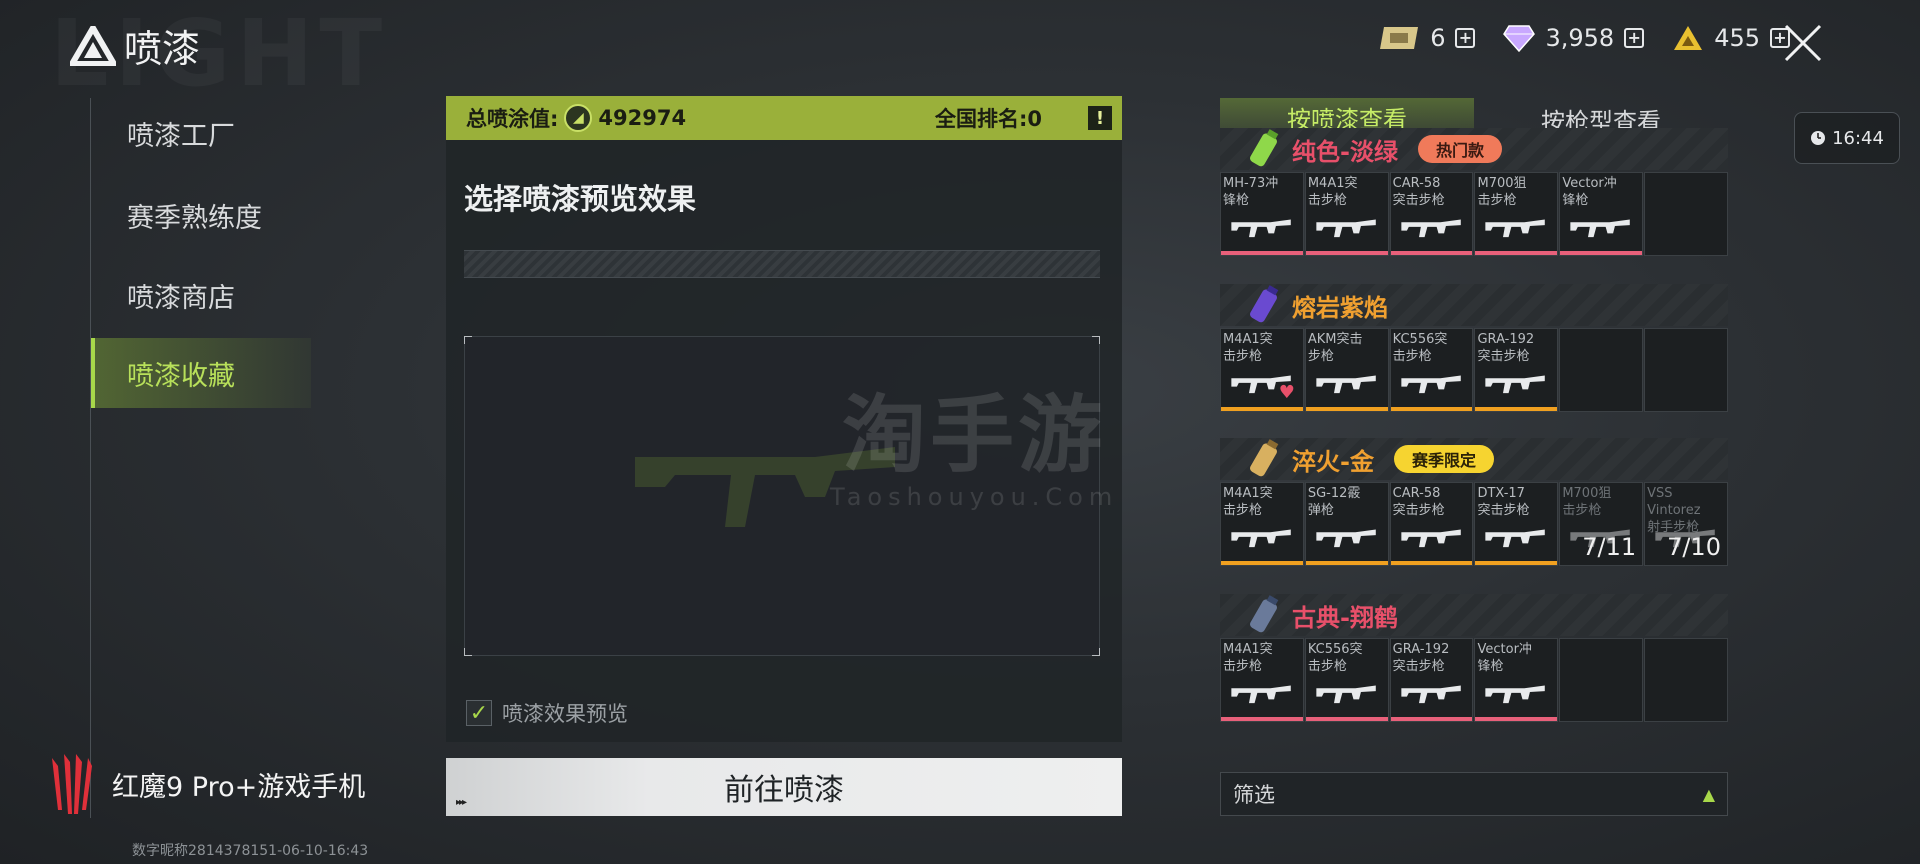 The image size is (1920, 864). I want to click on currency-diamond: 3,958 +, so click(1574, 38).